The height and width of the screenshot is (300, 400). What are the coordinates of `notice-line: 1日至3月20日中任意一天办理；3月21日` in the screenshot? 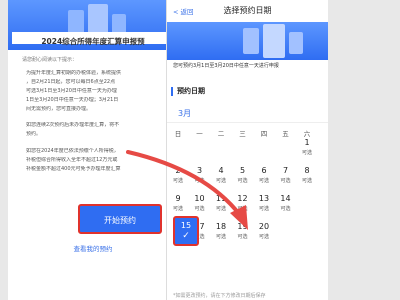 It's located at (72, 100).